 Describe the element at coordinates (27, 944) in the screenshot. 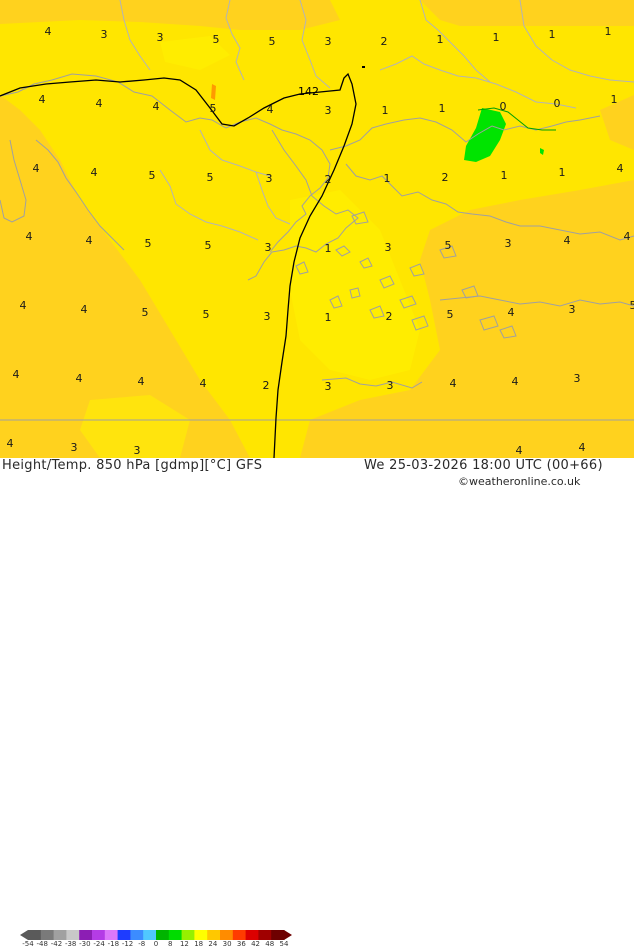

I see `colorbar-tick-label: -54` at that location.